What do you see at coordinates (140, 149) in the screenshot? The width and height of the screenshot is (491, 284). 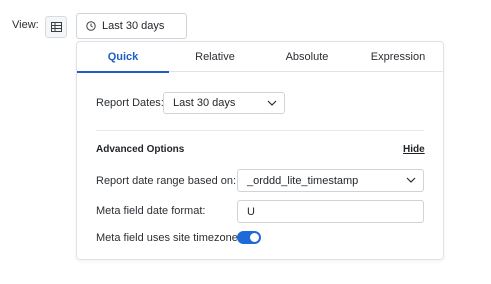 I see `advanced-options-title: Advanced Options` at bounding box center [140, 149].